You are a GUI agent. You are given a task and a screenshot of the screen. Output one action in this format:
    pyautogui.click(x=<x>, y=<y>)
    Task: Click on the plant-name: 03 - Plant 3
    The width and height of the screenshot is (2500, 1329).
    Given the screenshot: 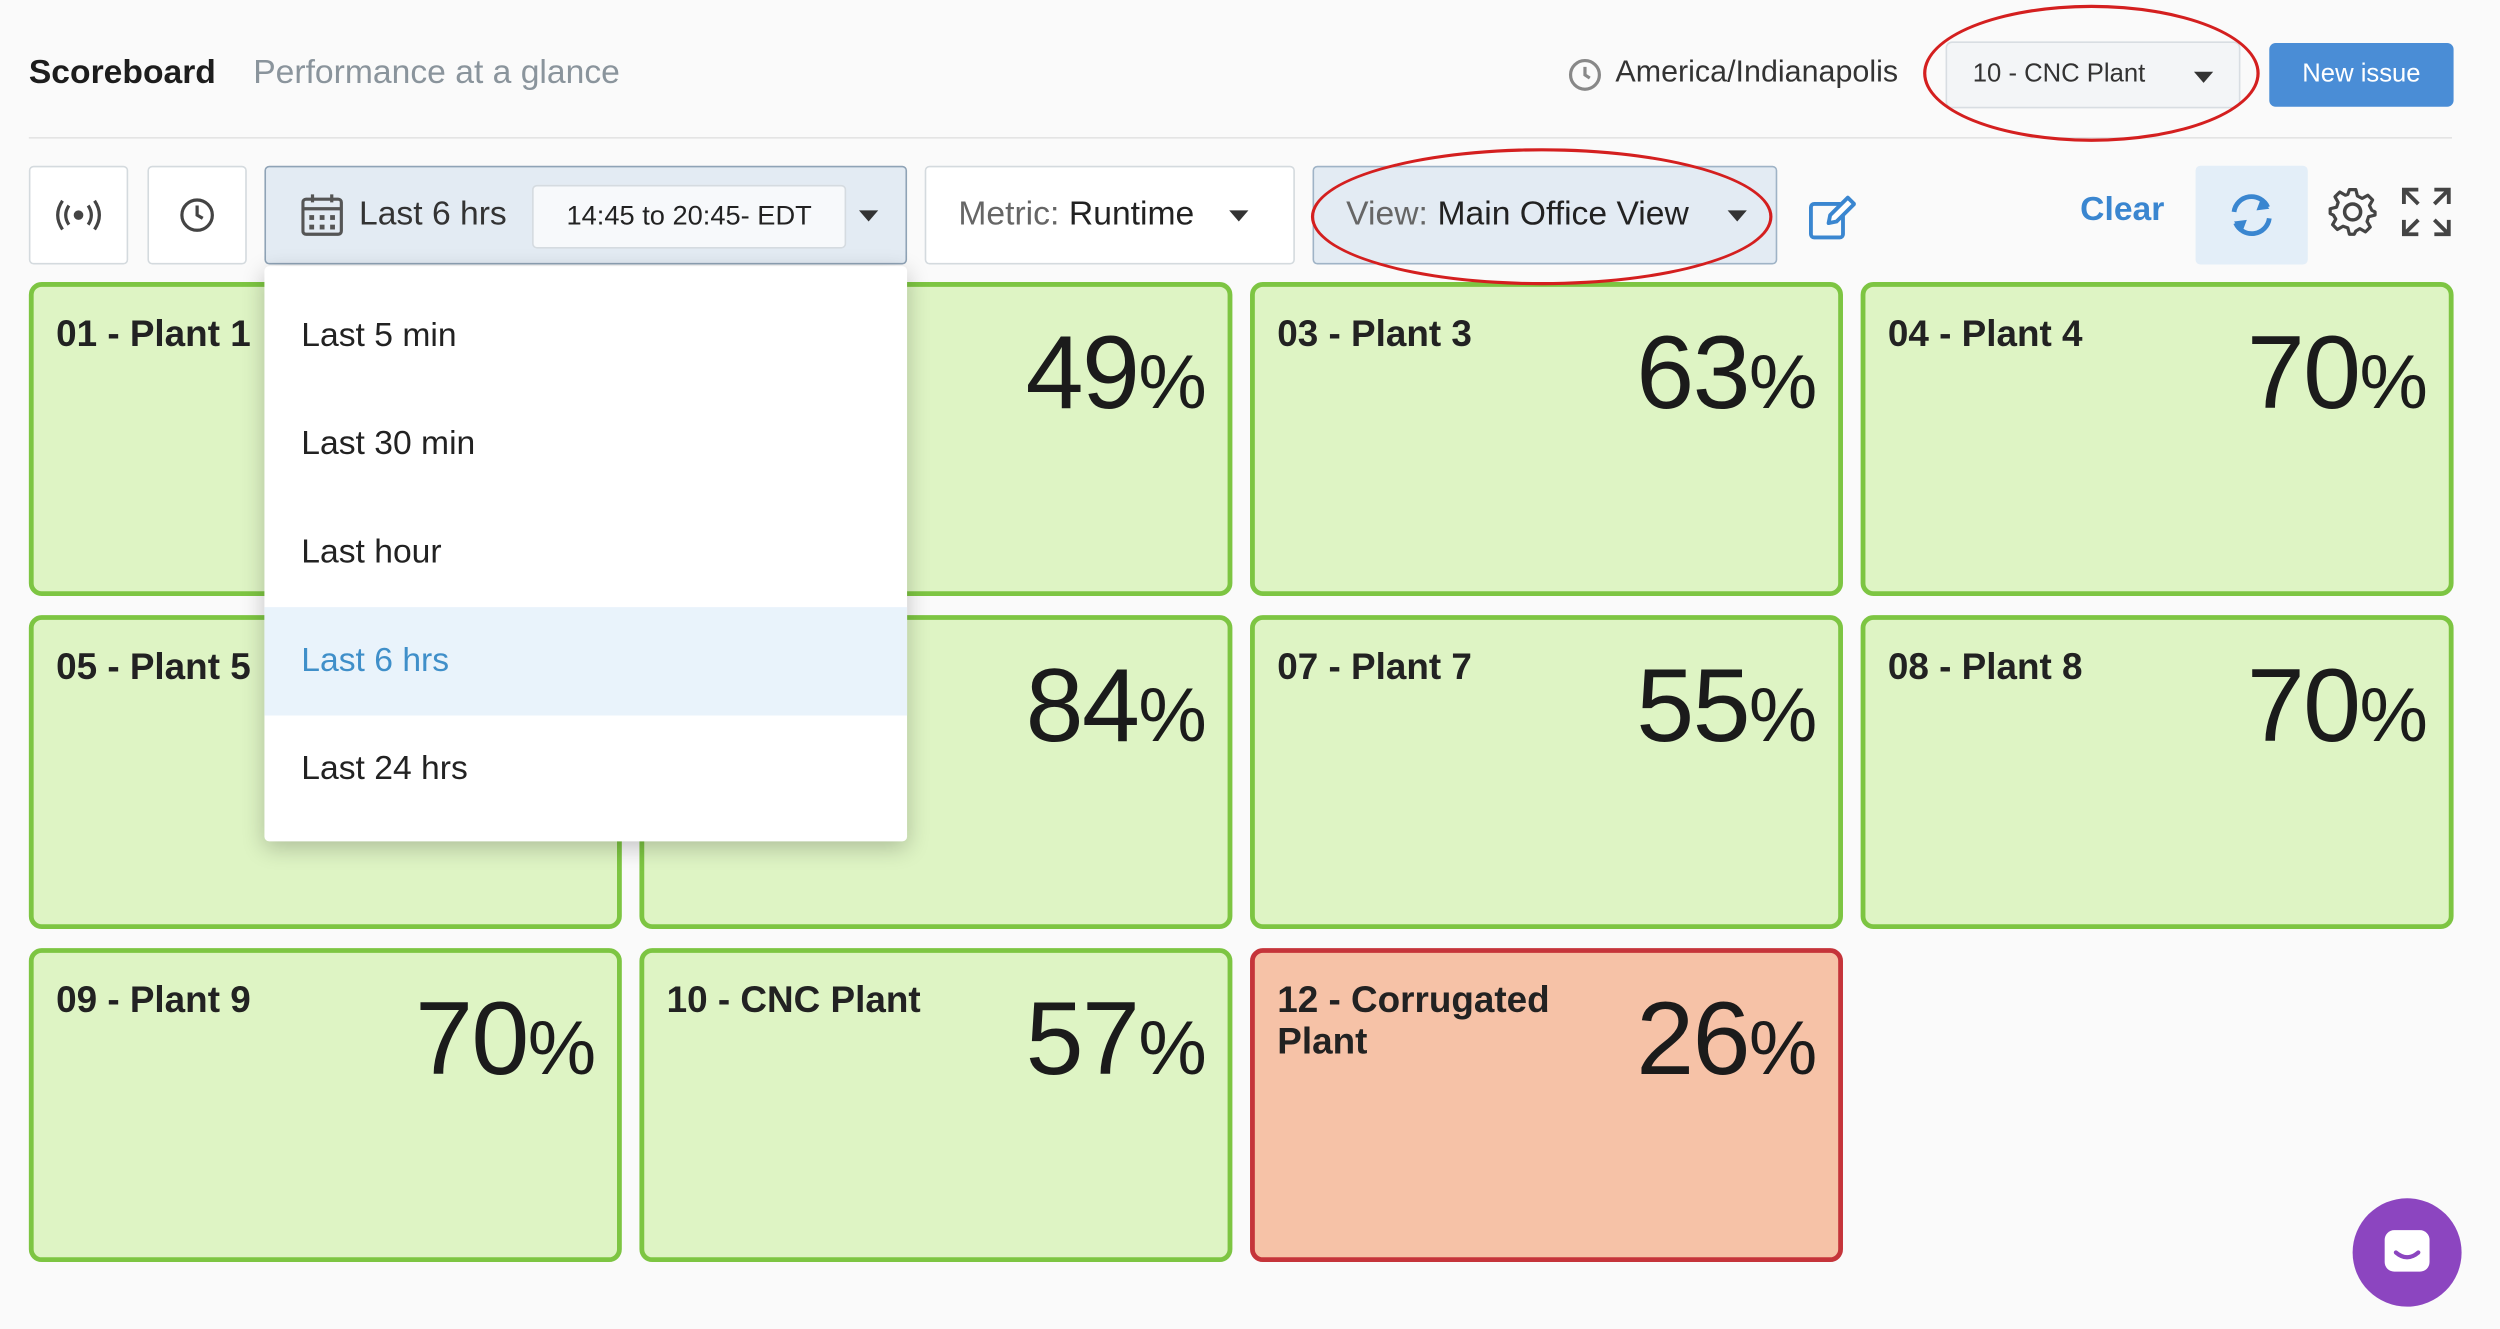 What is the action you would take?
    pyautogui.click(x=1374, y=333)
    